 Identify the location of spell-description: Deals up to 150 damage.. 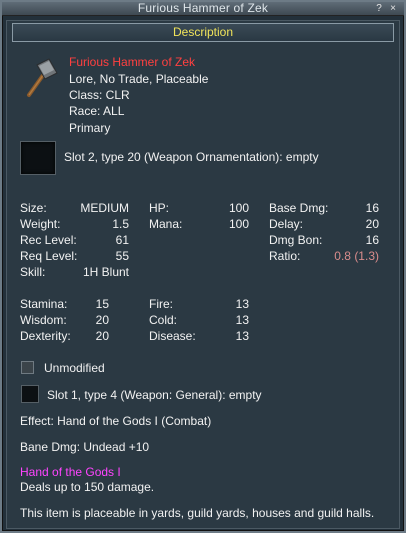
(87, 487).